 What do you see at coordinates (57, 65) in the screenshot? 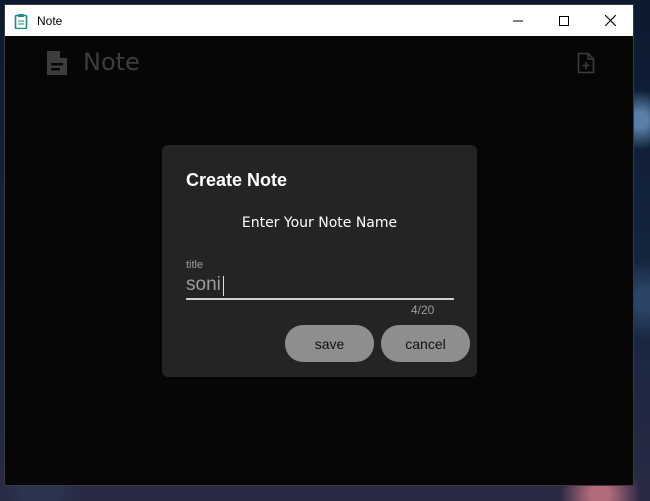
I see `document-icon` at bounding box center [57, 65].